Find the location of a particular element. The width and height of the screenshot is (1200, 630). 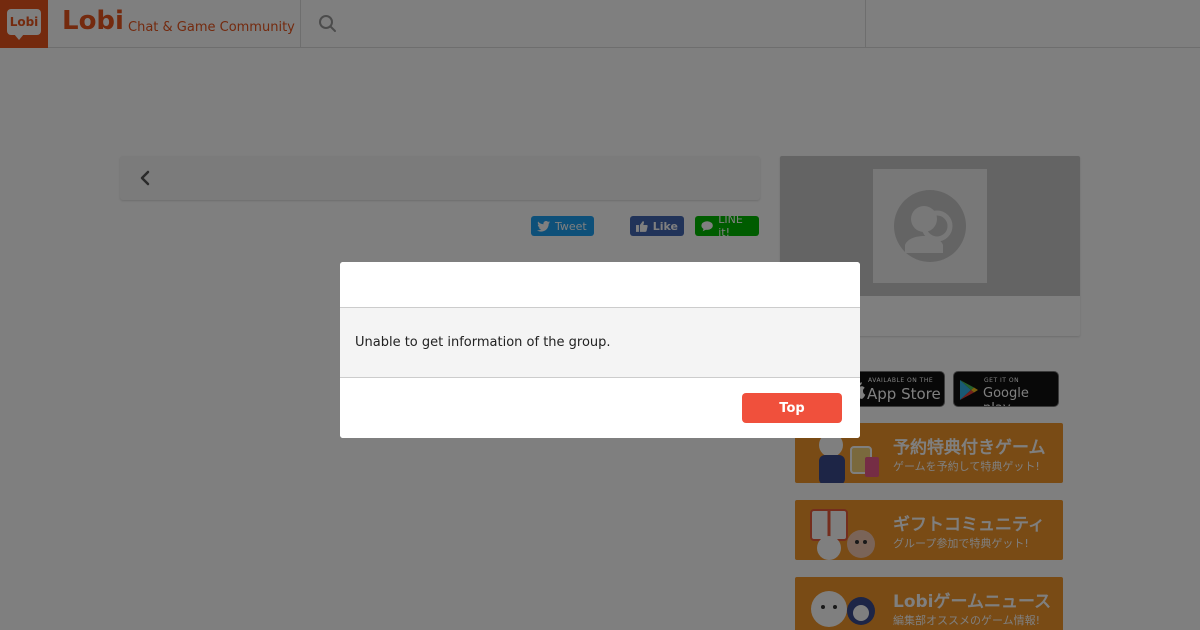

dialog-body: Unable to get information of the group. is located at coordinates (600, 343).